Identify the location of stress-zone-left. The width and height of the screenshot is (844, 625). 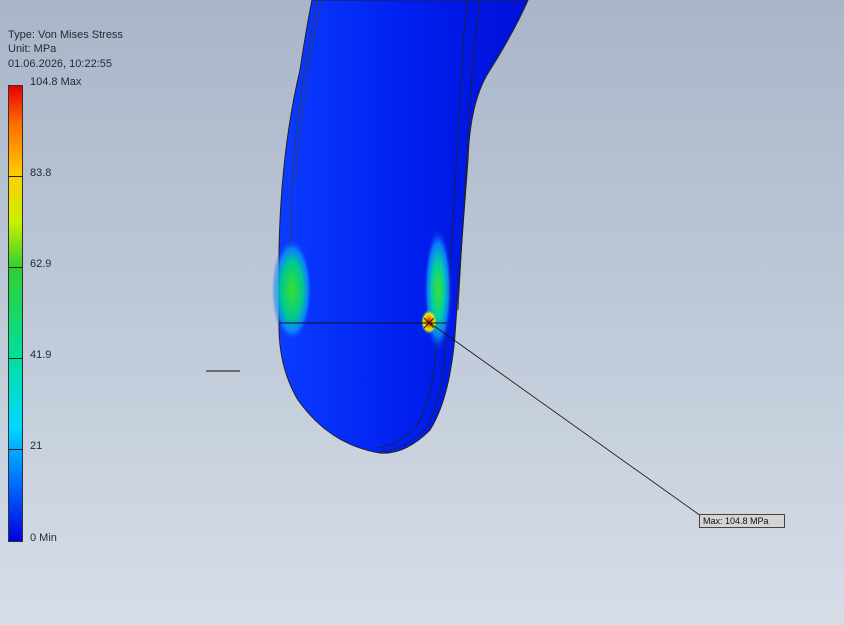
(292, 290).